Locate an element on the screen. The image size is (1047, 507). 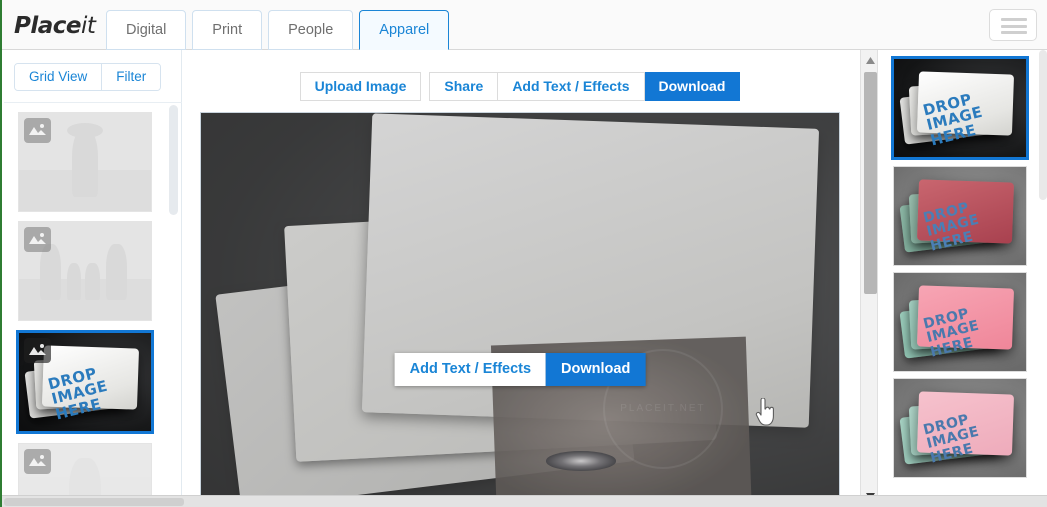
hamburger-menu-icon is located at coordinates (1013, 25).